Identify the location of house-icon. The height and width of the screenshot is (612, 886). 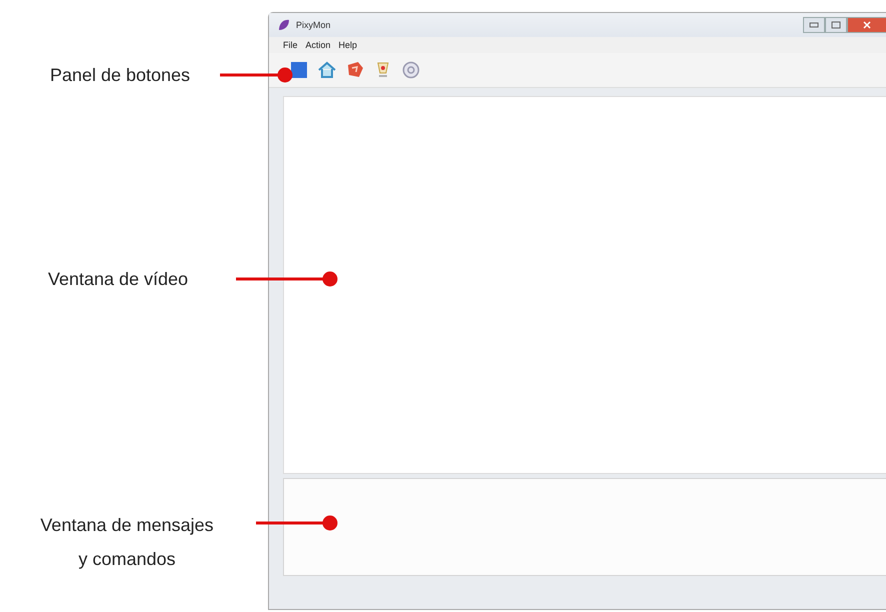
(327, 70).